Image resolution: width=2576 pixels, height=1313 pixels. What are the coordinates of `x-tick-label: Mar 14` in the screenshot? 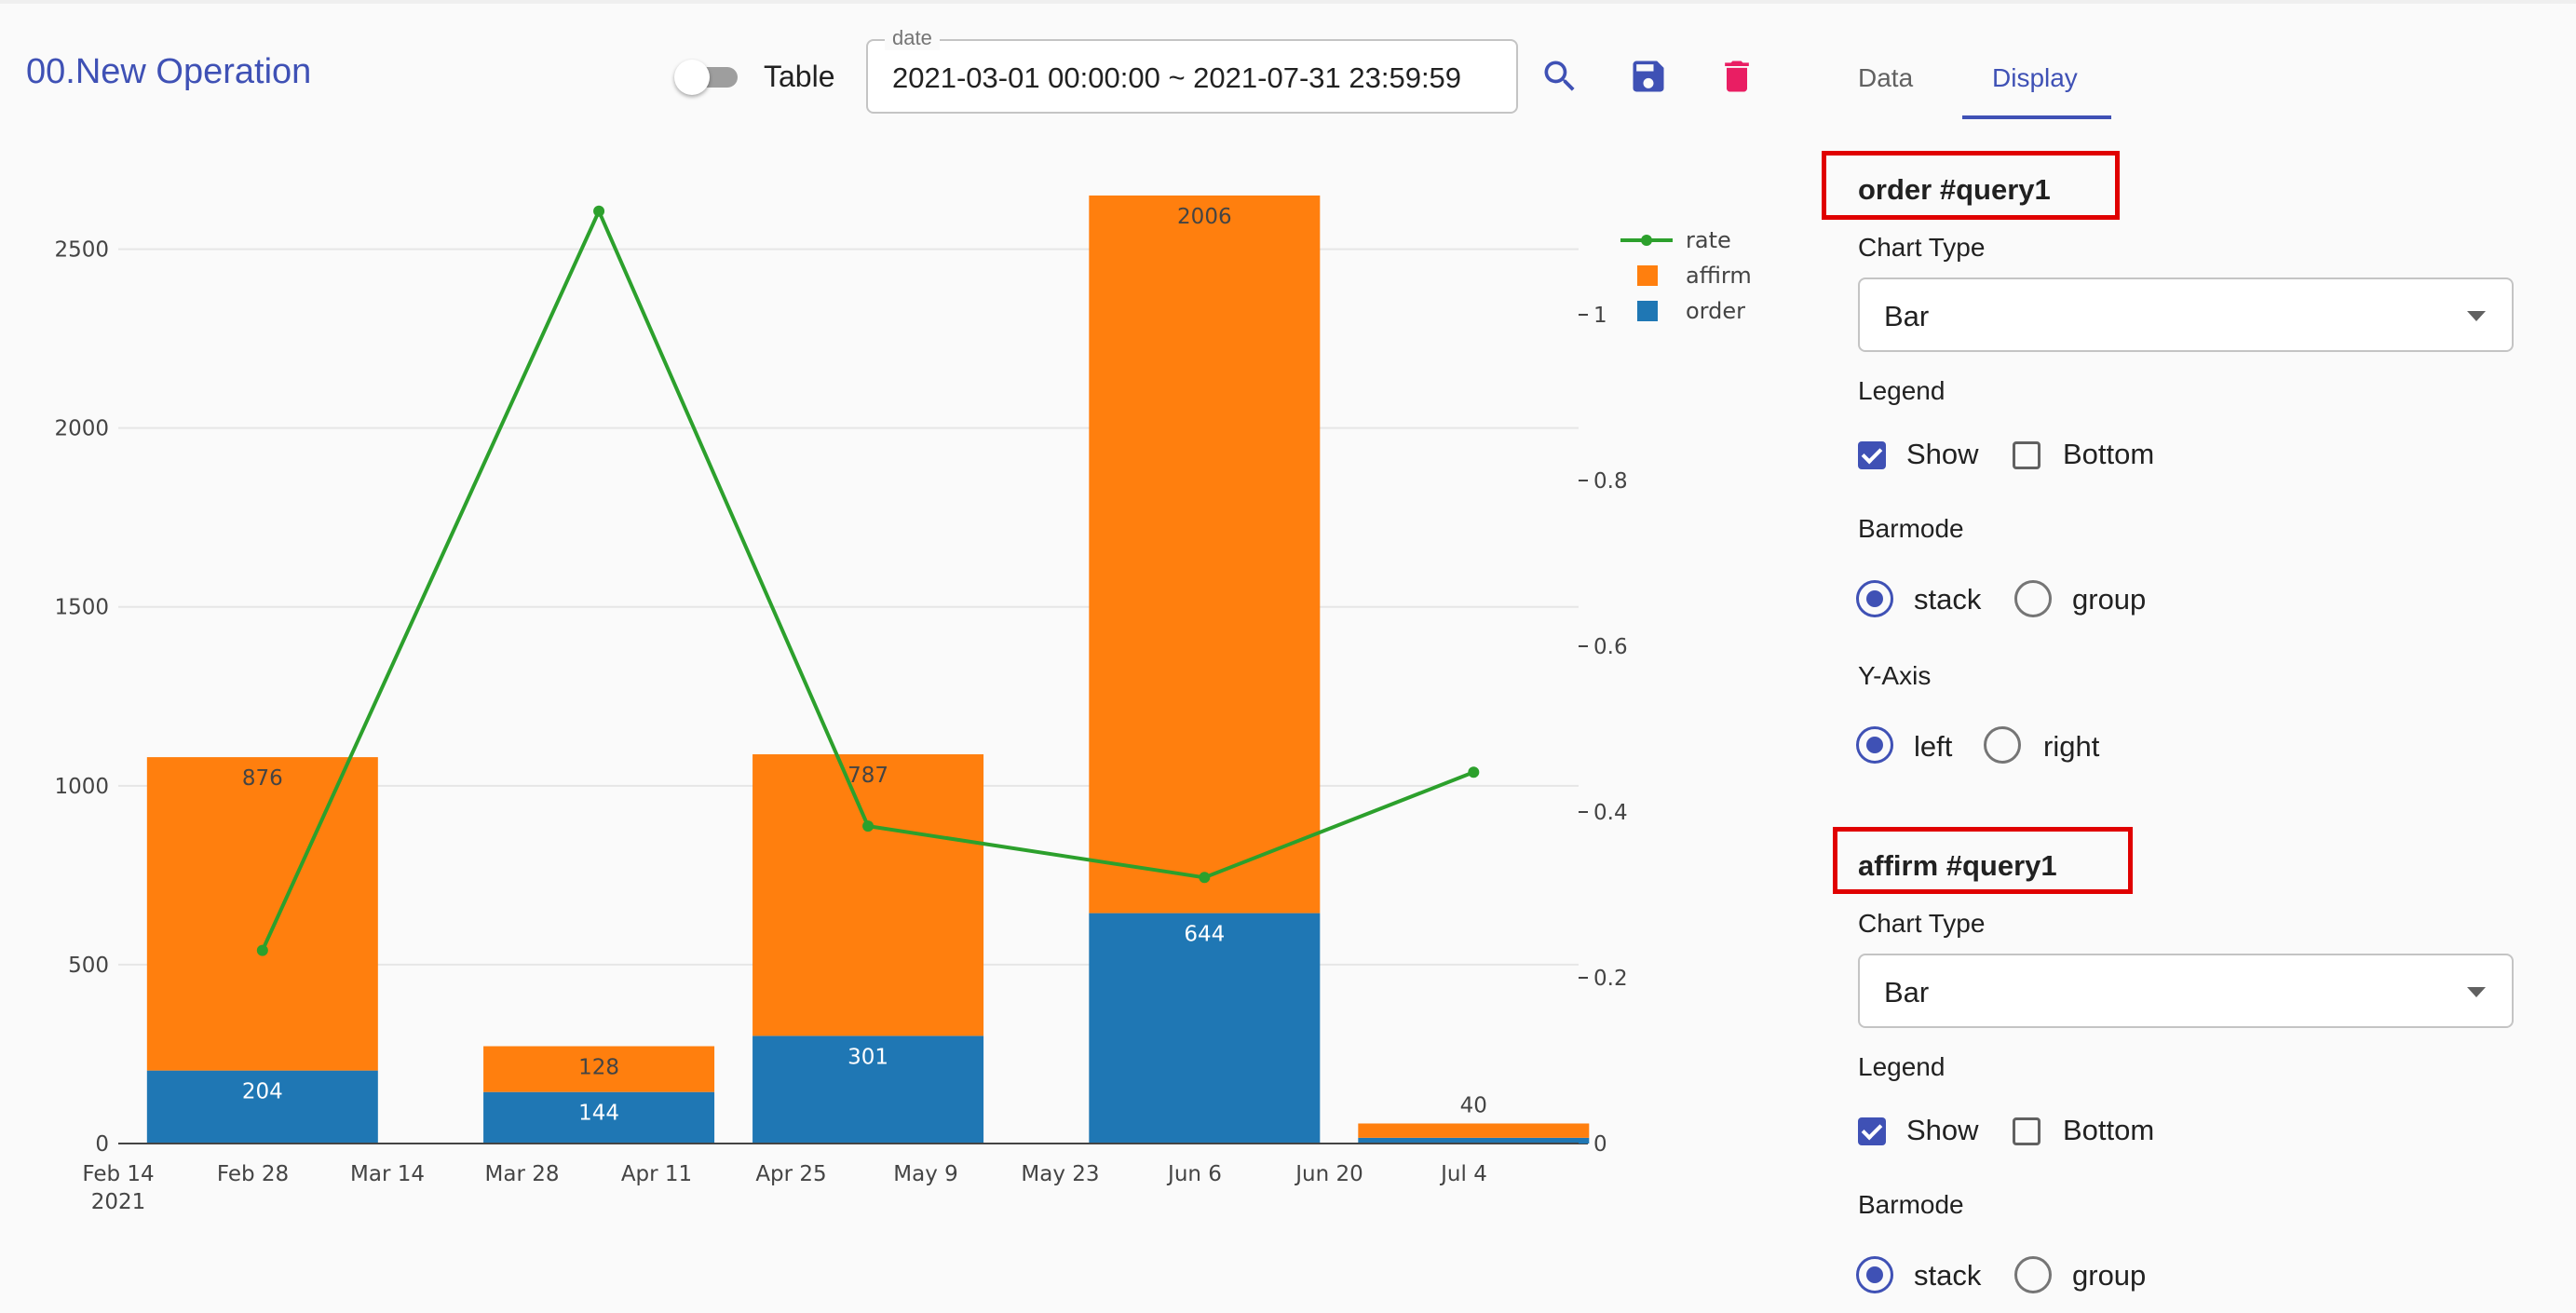 It's located at (387, 1174).